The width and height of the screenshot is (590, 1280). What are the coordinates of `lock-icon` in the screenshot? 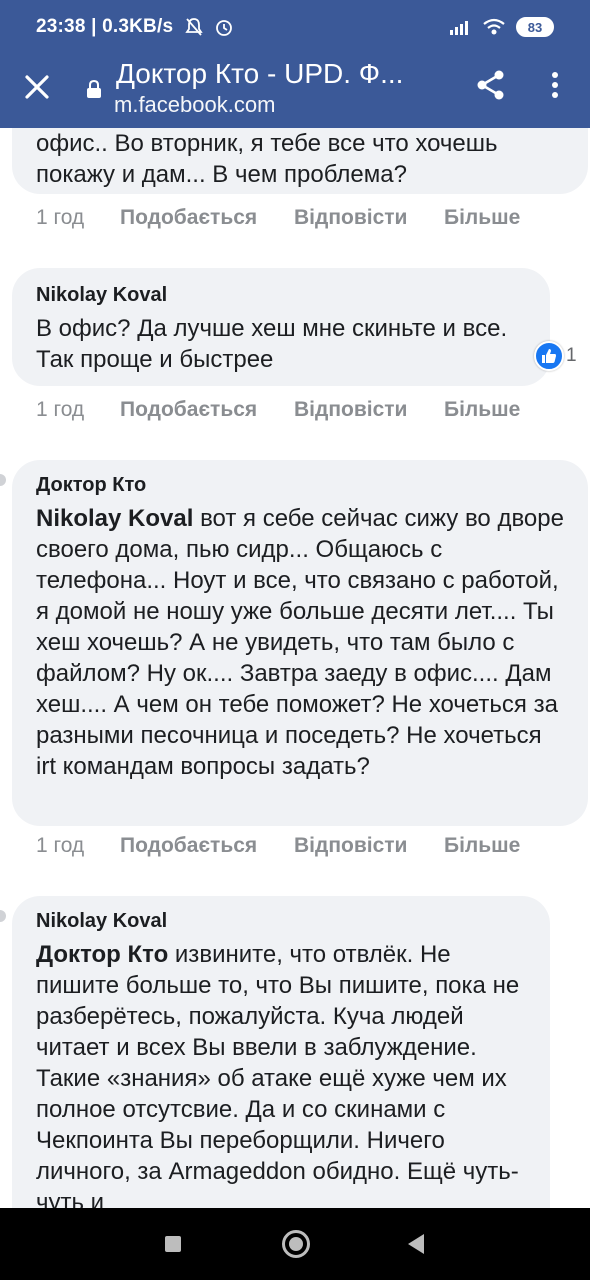 It's located at (94, 89).